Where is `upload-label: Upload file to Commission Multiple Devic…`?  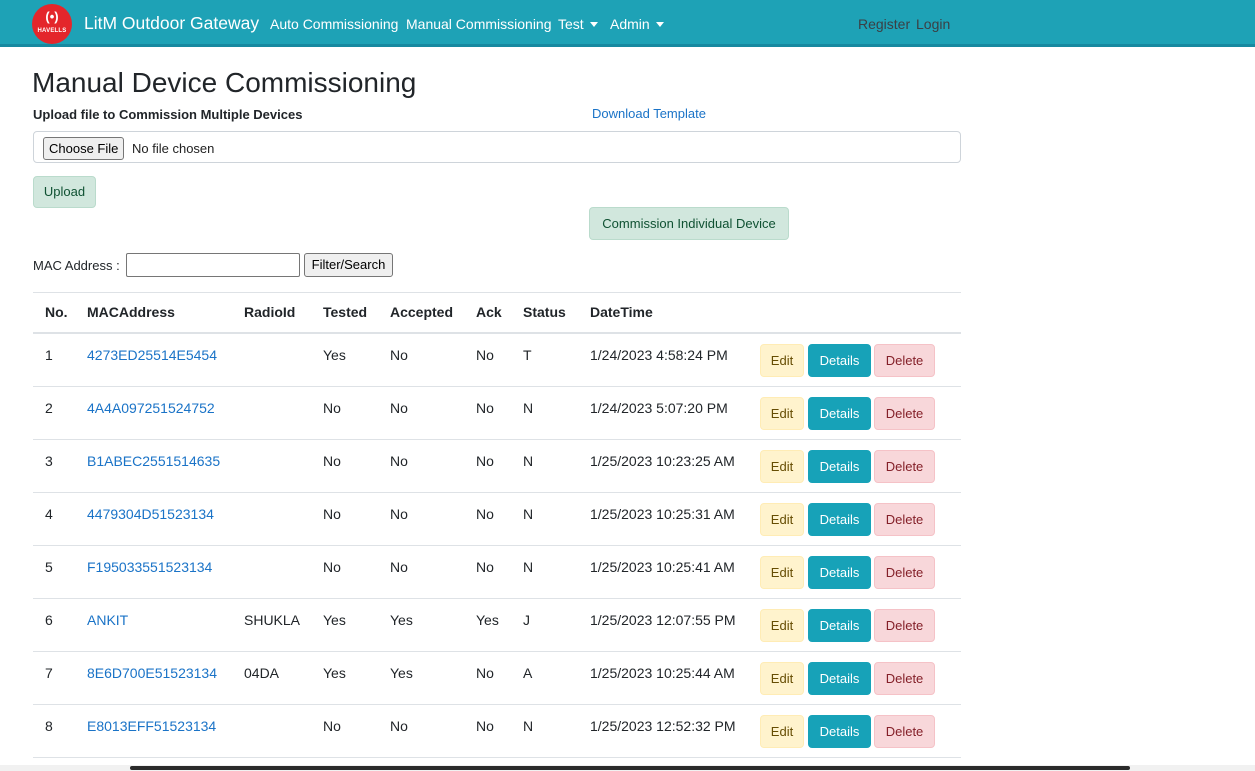
upload-label: Upload file to Commission Multiple Devic… is located at coordinates (168, 114).